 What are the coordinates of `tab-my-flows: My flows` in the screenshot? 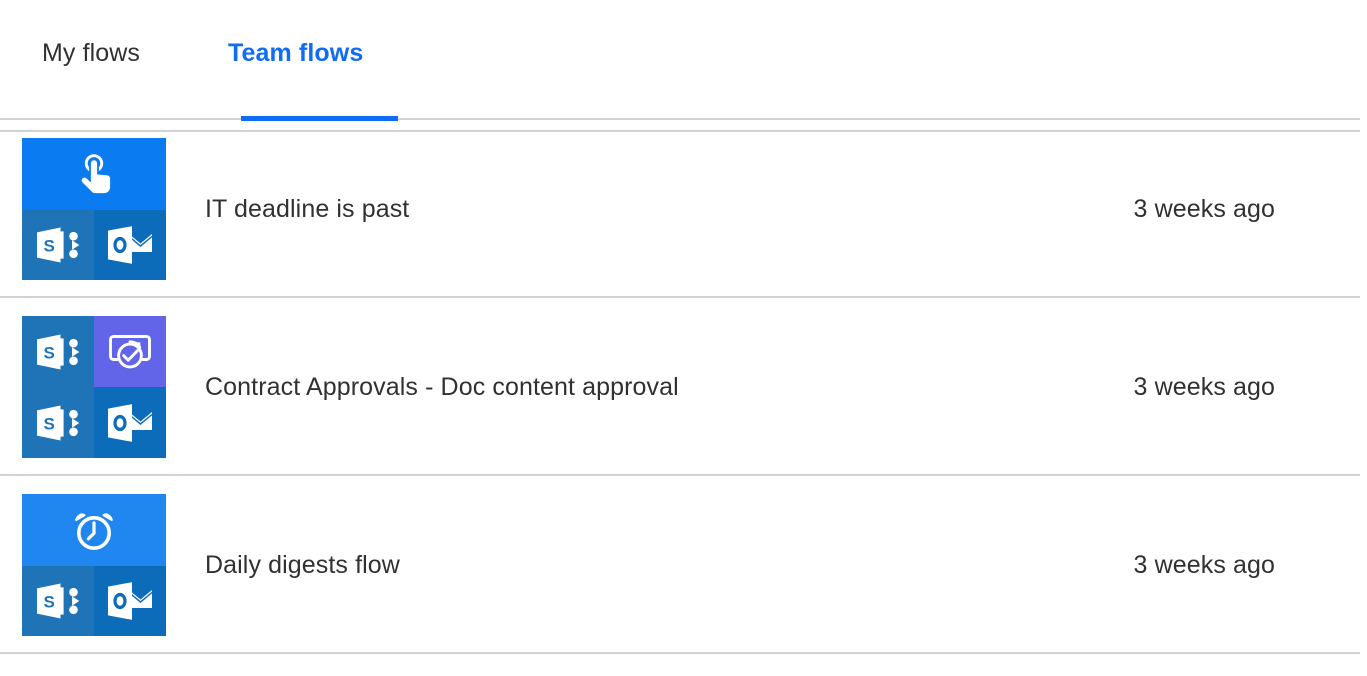 It's located at (91, 53).